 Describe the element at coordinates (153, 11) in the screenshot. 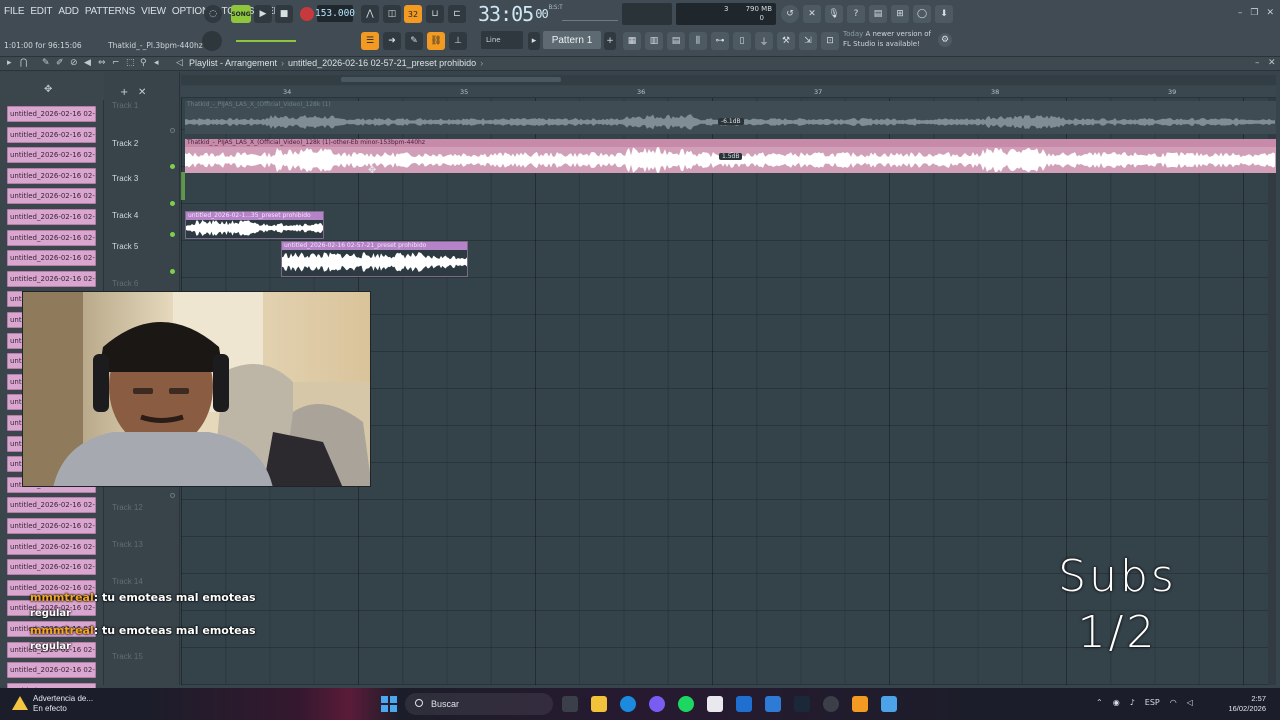

I see `menu-view: VIEW` at that location.